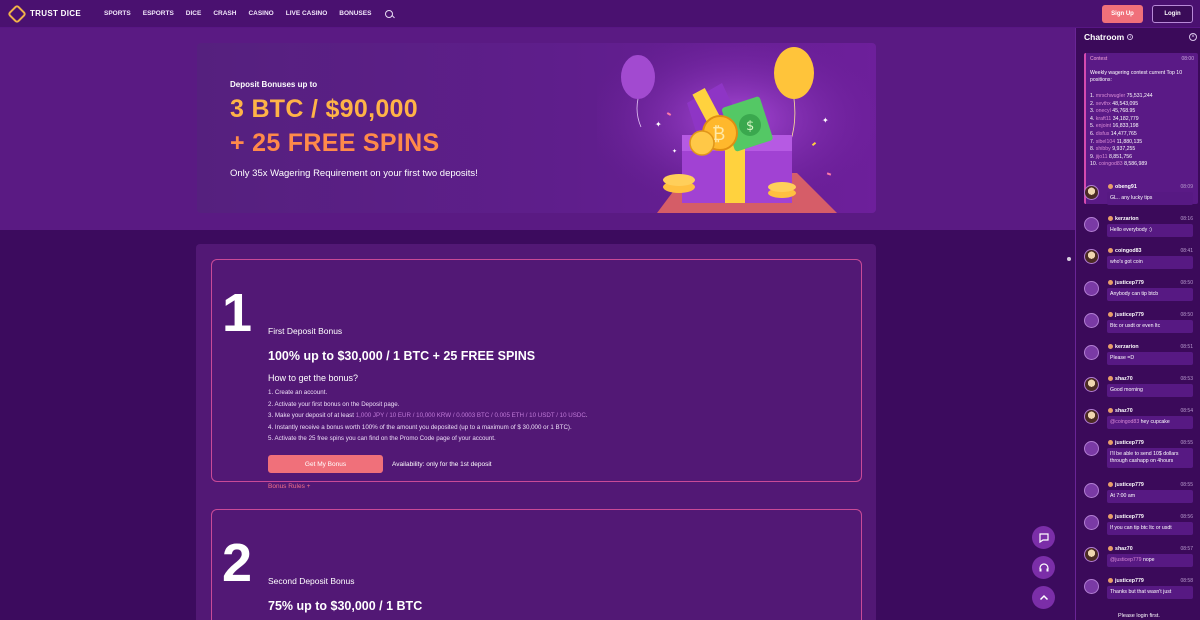  Describe the element at coordinates (1121, 112) in the screenshot. I see `contest-entry: 3. onecyl 45,768.95` at that location.